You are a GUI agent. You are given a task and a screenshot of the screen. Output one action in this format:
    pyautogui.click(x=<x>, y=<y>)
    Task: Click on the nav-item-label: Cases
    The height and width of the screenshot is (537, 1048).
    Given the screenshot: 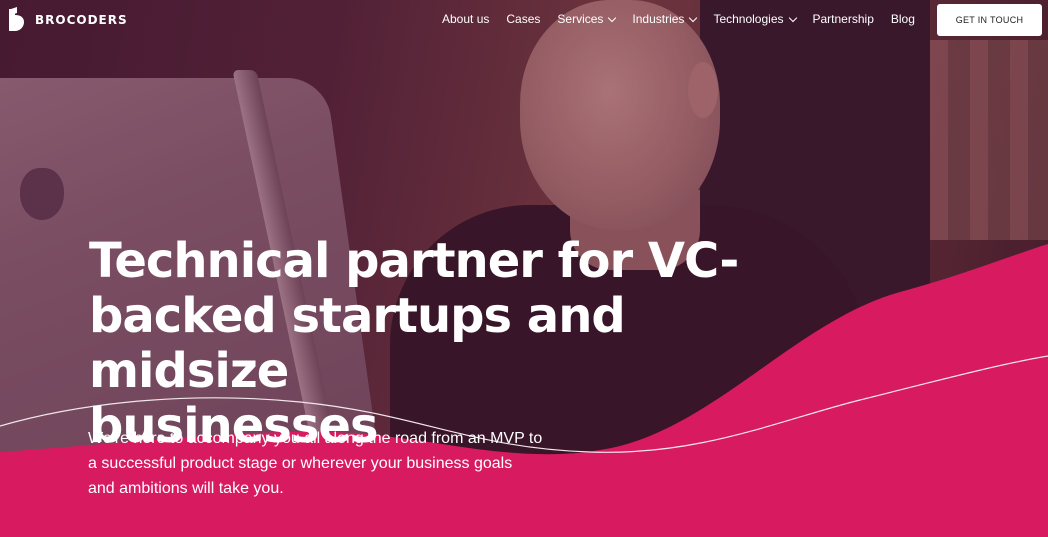 What is the action you would take?
    pyautogui.click(x=523, y=19)
    